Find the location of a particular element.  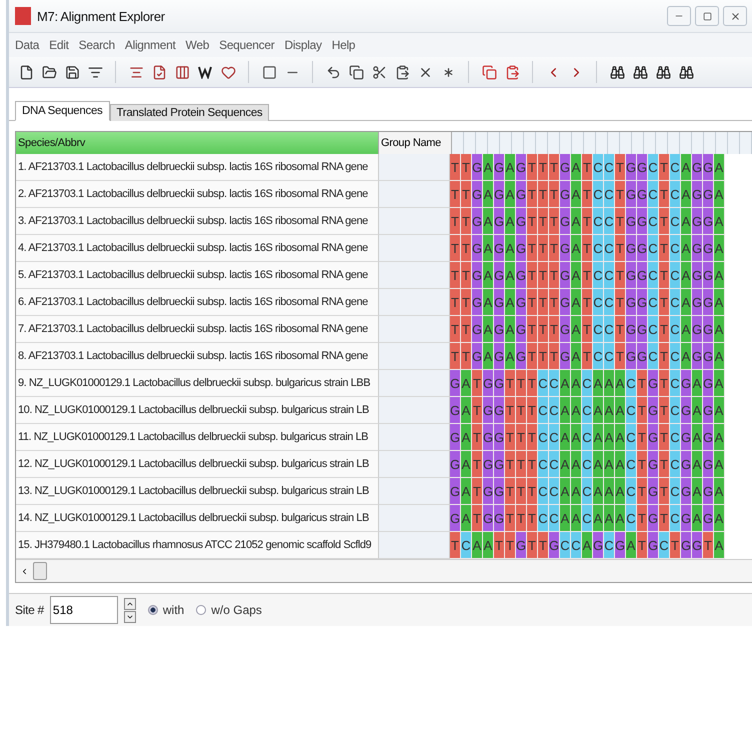

spin-up-button is located at coordinates (130, 604).